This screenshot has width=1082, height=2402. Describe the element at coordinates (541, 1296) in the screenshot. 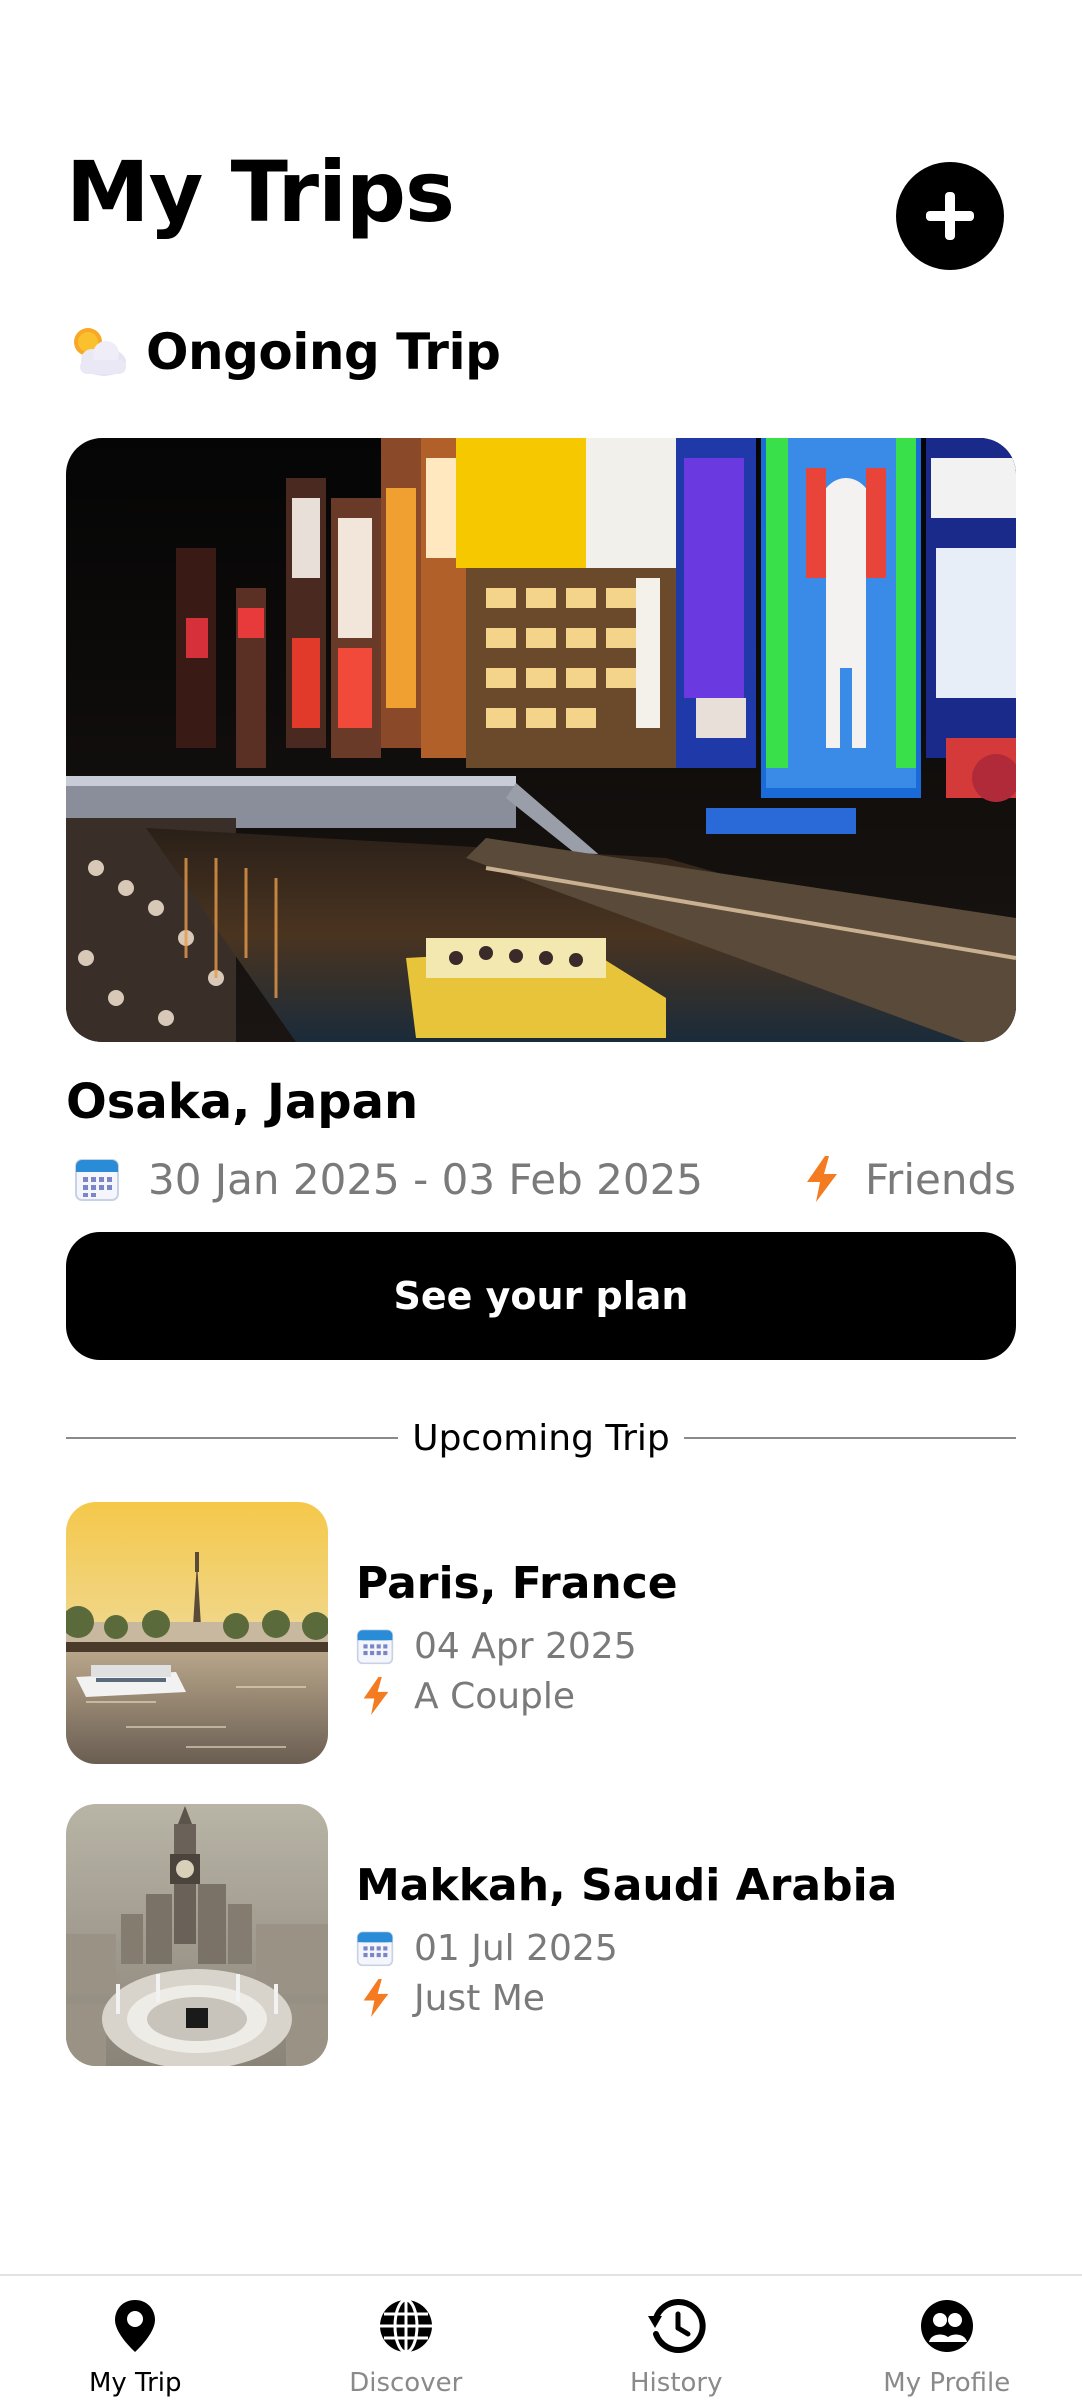

I see `see-your-plan-button: See your plan` at that location.